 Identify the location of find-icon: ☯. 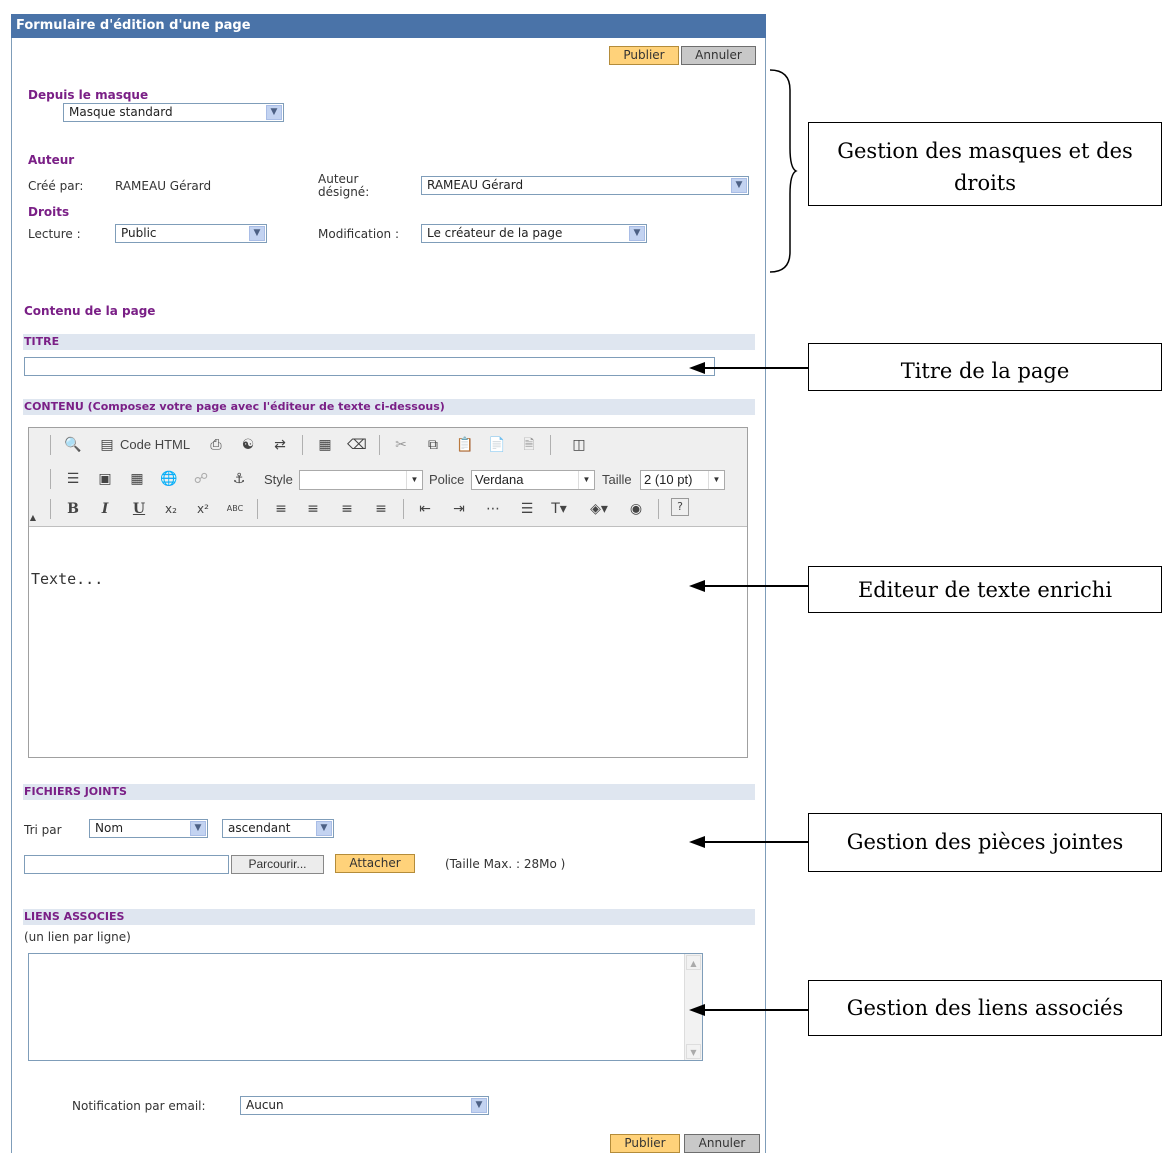
(248, 445).